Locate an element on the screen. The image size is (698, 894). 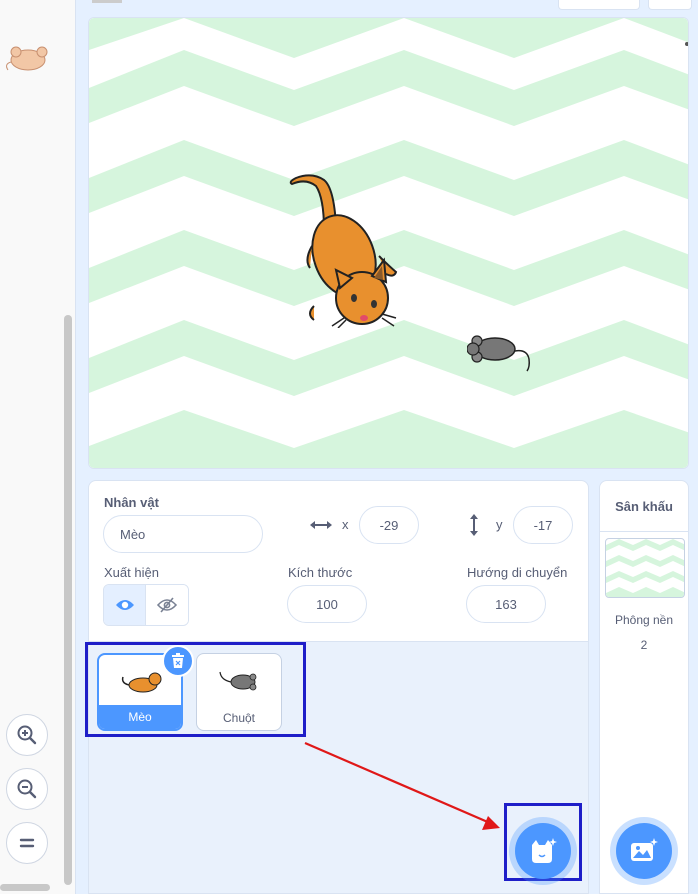
highlight-box-sprites is located at coordinates (195, 689).